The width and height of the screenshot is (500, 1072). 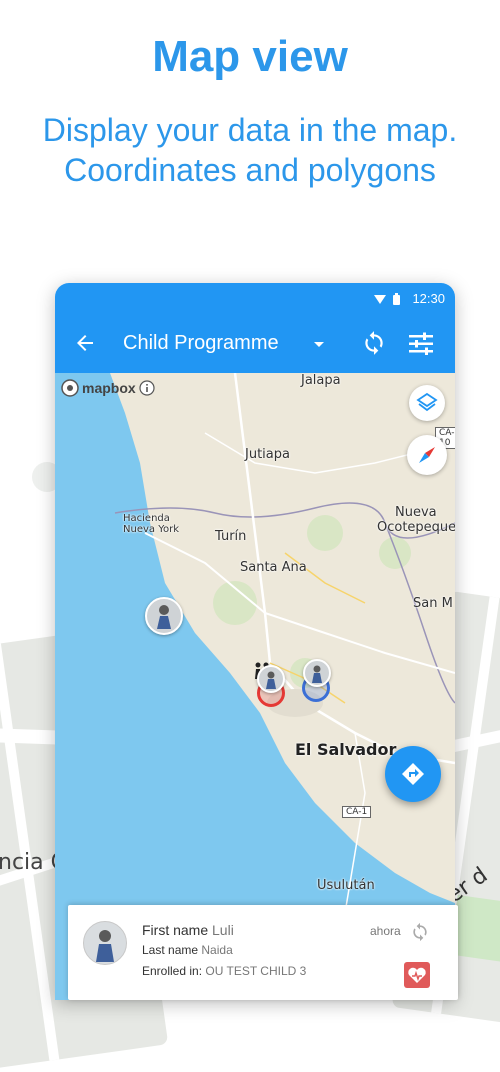 I want to click on layers-icon, so click(x=427, y=402).